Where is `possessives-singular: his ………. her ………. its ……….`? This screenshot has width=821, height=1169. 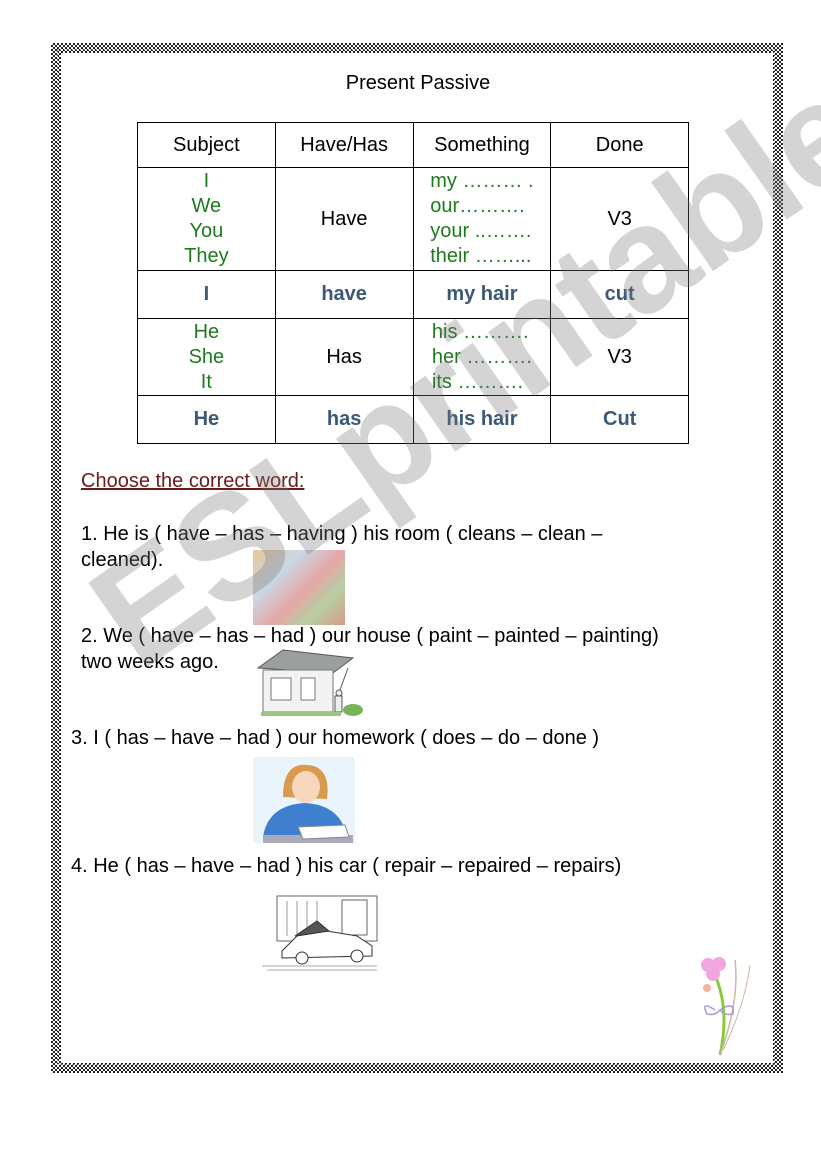 possessives-singular: his ………. her ………. its ………. is located at coordinates (482, 357).